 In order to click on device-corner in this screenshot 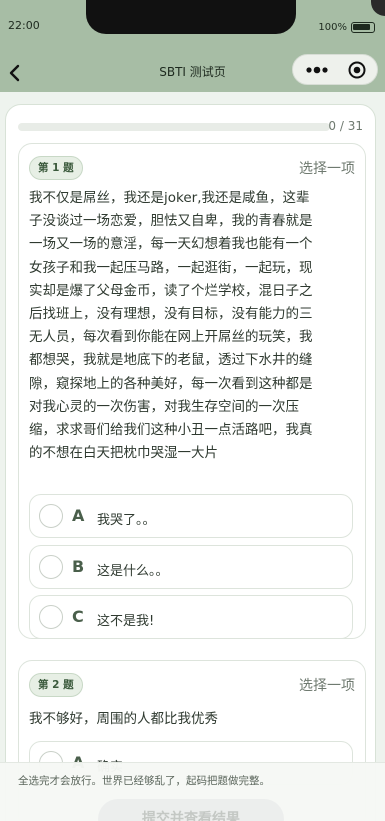, I will do `click(378, 8)`.